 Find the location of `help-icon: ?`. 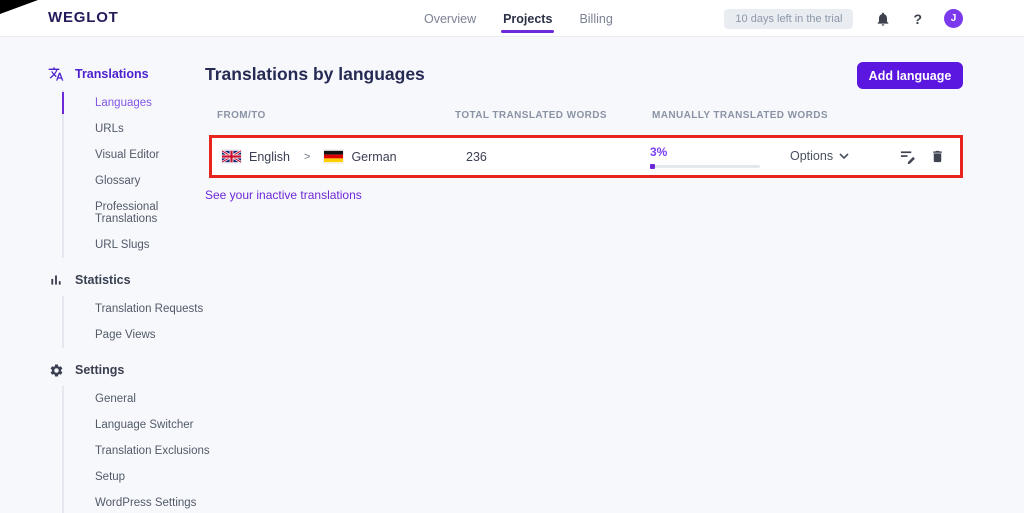

help-icon: ? is located at coordinates (917, 19).